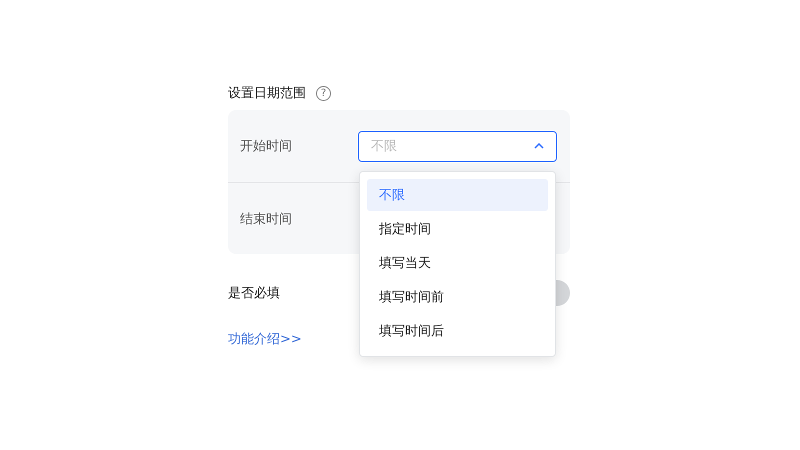 The height and width of the screenshot is (450, 800). What do you see at coordinates (457, 195) in the screenshot?
I see `dropdown-option: 不限` at bounding box center [457, 195].